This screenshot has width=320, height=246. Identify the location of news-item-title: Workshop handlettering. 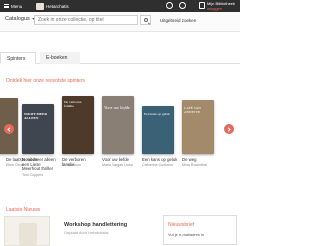
(95, 225).